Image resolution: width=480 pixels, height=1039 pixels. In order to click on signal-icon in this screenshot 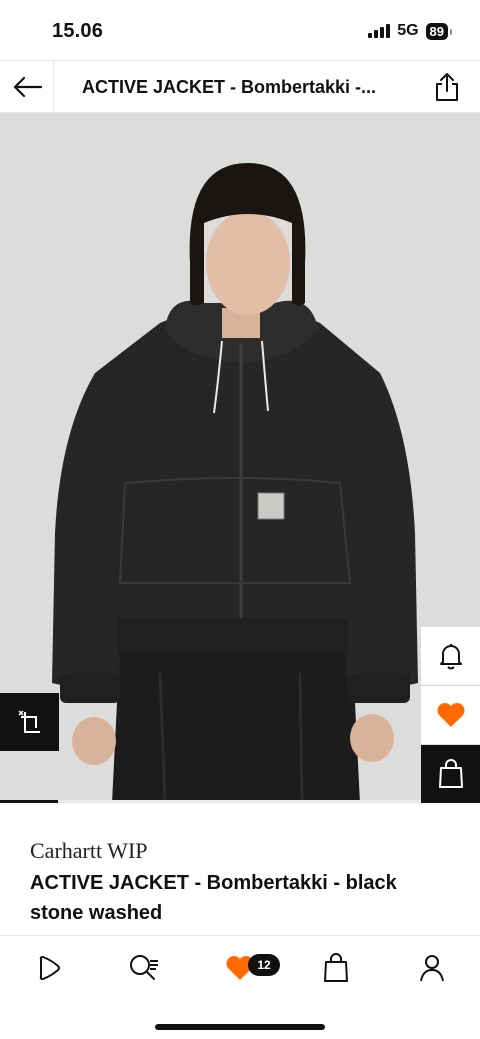, I will do `click(379, 31)`.